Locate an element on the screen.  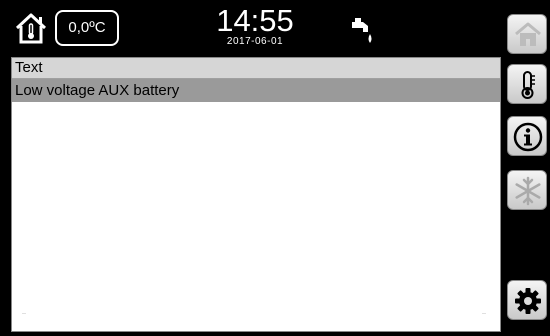
home-button is located at coordinates (527, 34).